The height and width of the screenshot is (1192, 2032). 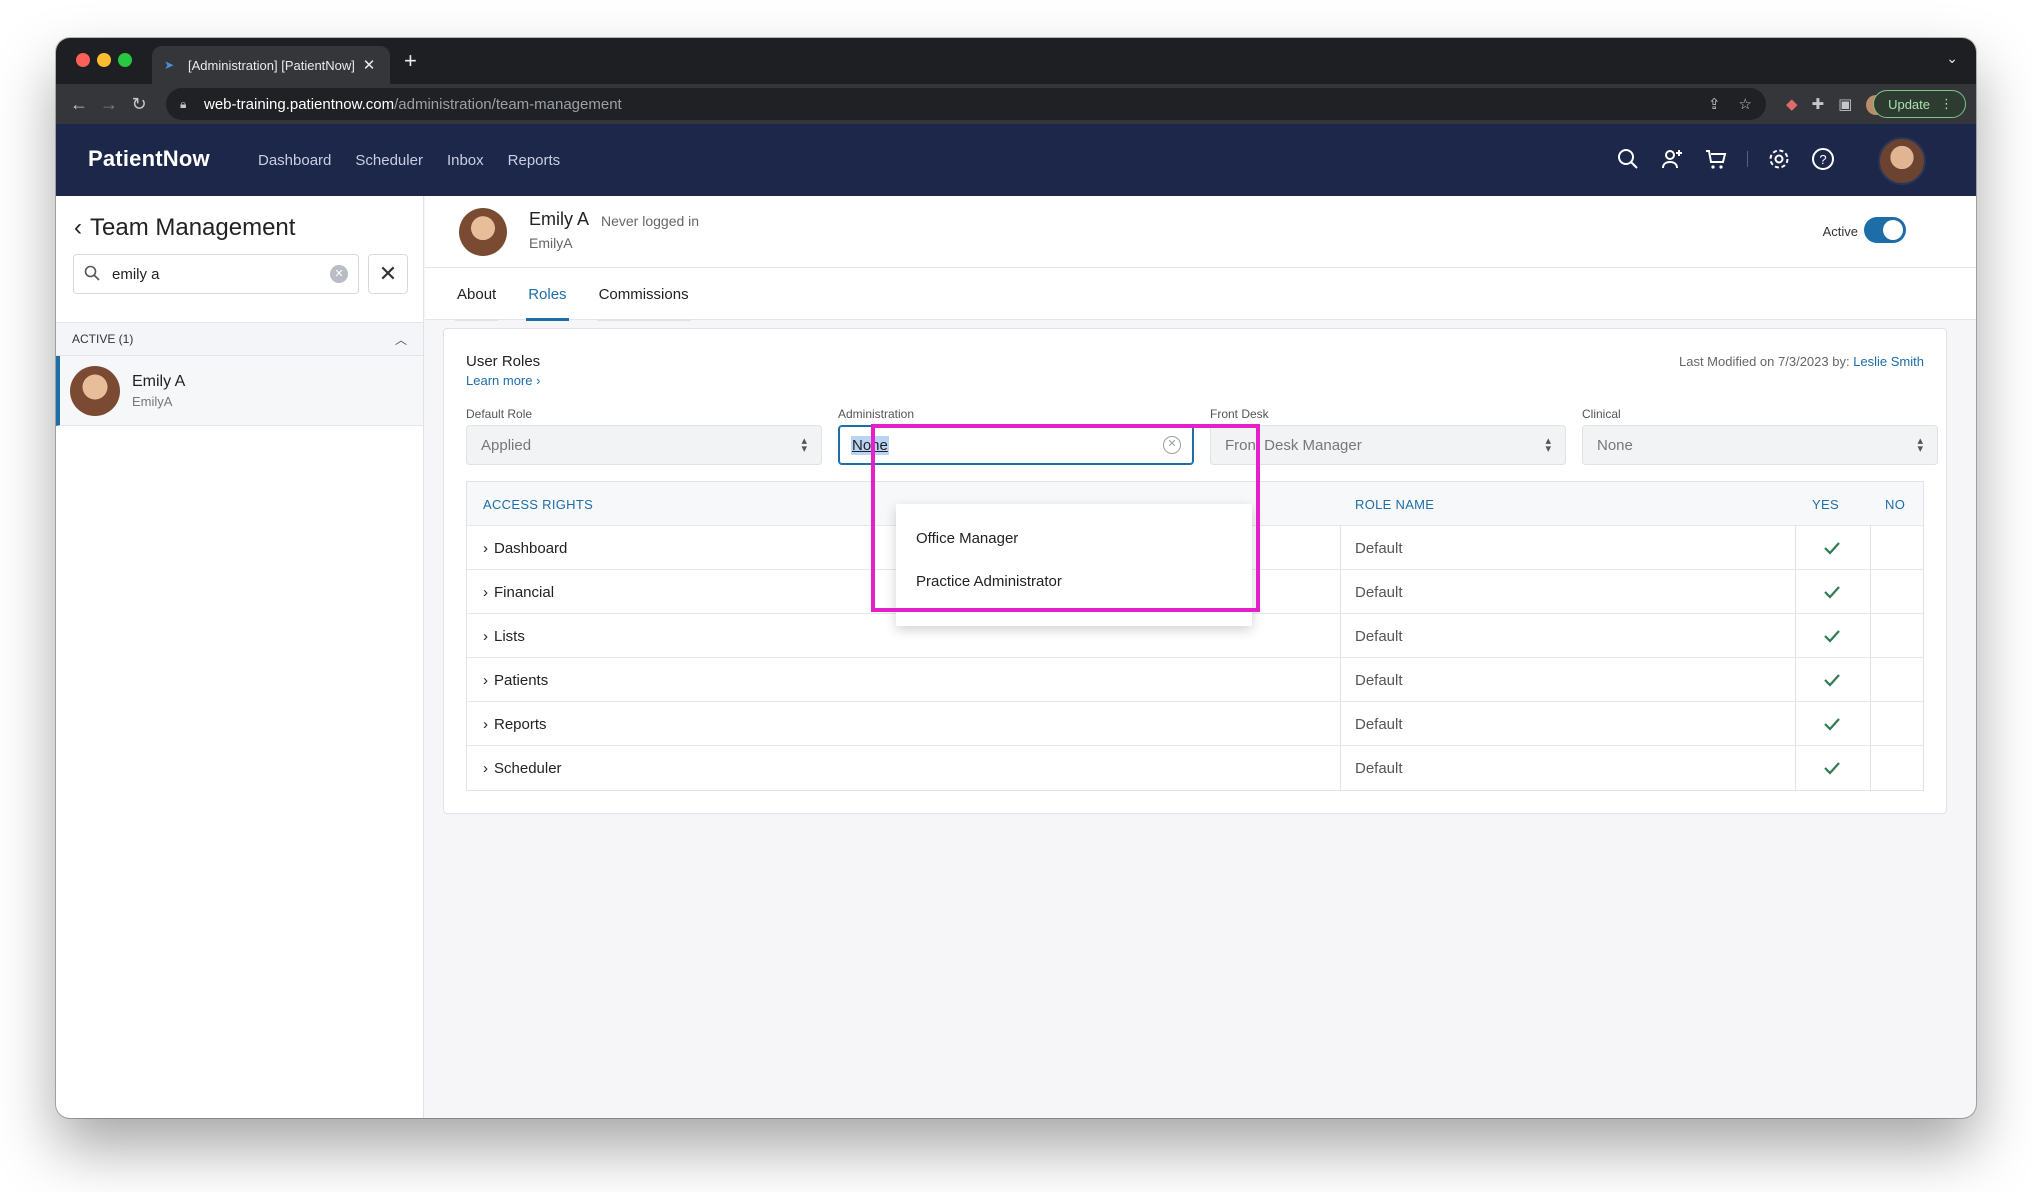 What do you see at coordinates (1548, 445) in the screenshot?
I see `select-arrows-icon: ▴ ▾` at bounding box center [1548, 445].